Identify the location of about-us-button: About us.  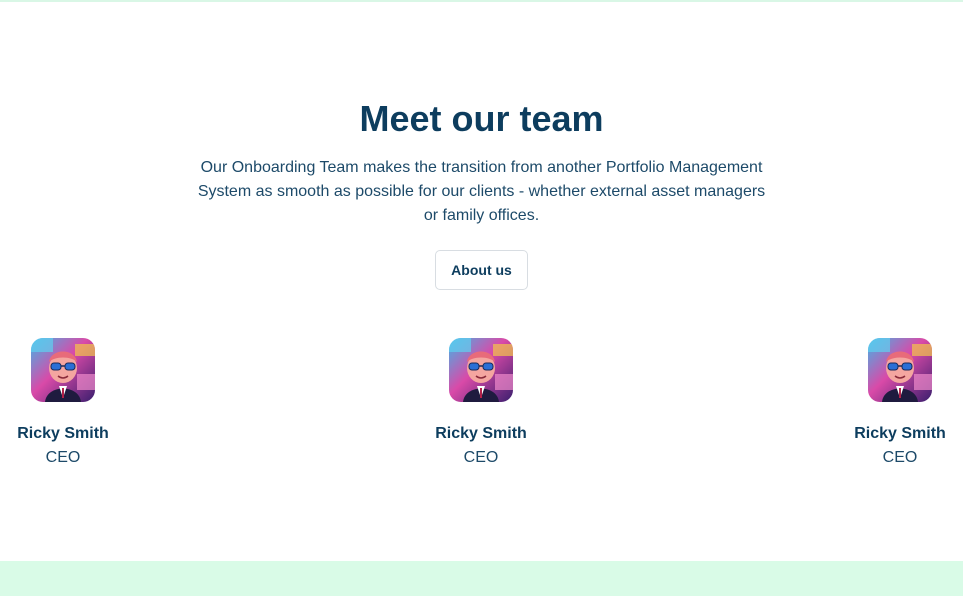
(481, 270).